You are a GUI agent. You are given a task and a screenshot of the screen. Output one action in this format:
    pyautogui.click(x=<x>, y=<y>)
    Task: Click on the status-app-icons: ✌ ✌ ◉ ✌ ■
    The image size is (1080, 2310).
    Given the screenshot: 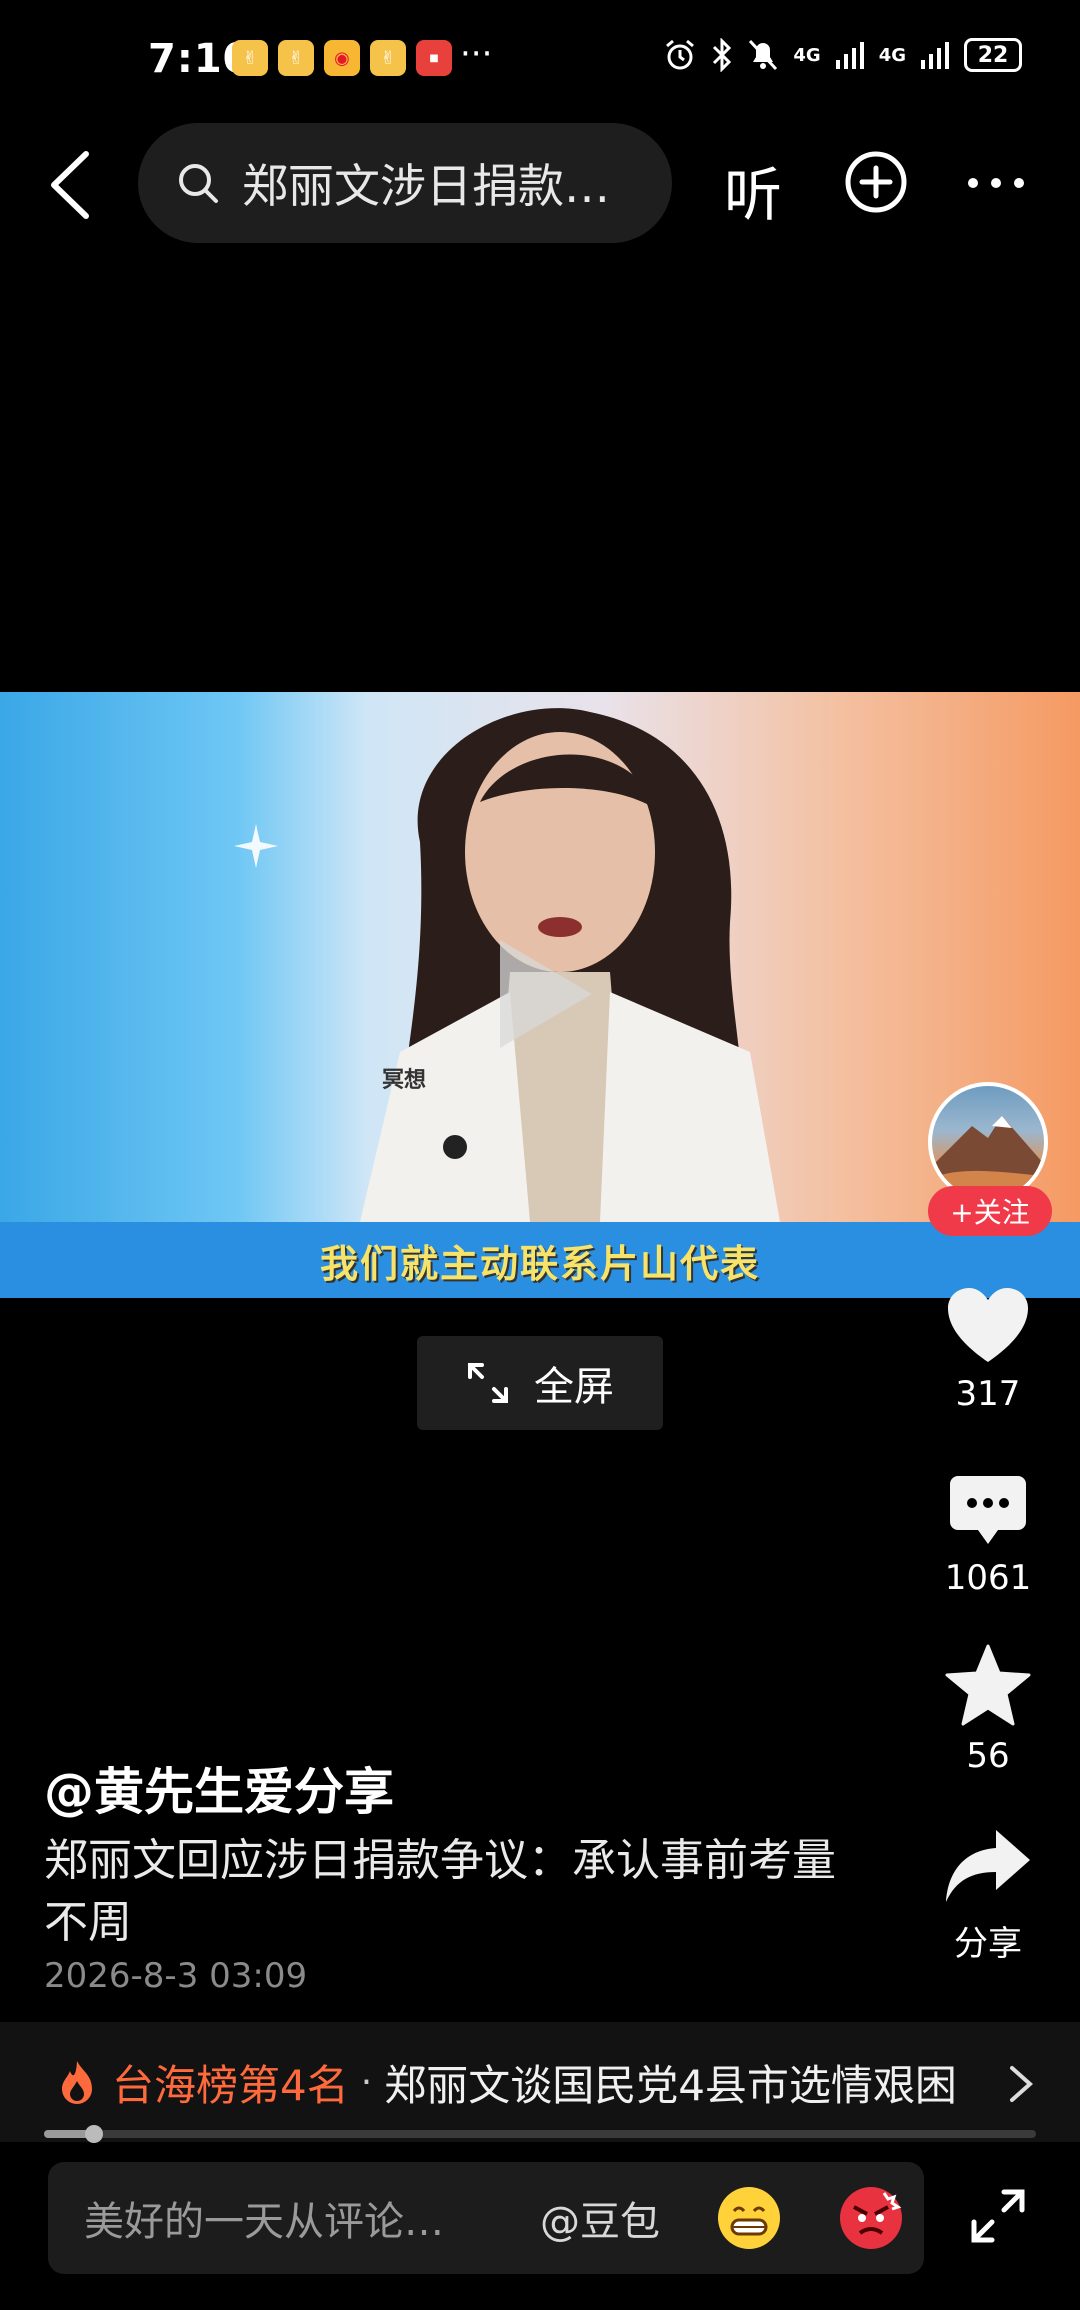 What is the action you would take?
    pyautogui.click(x=342, y=58)
    